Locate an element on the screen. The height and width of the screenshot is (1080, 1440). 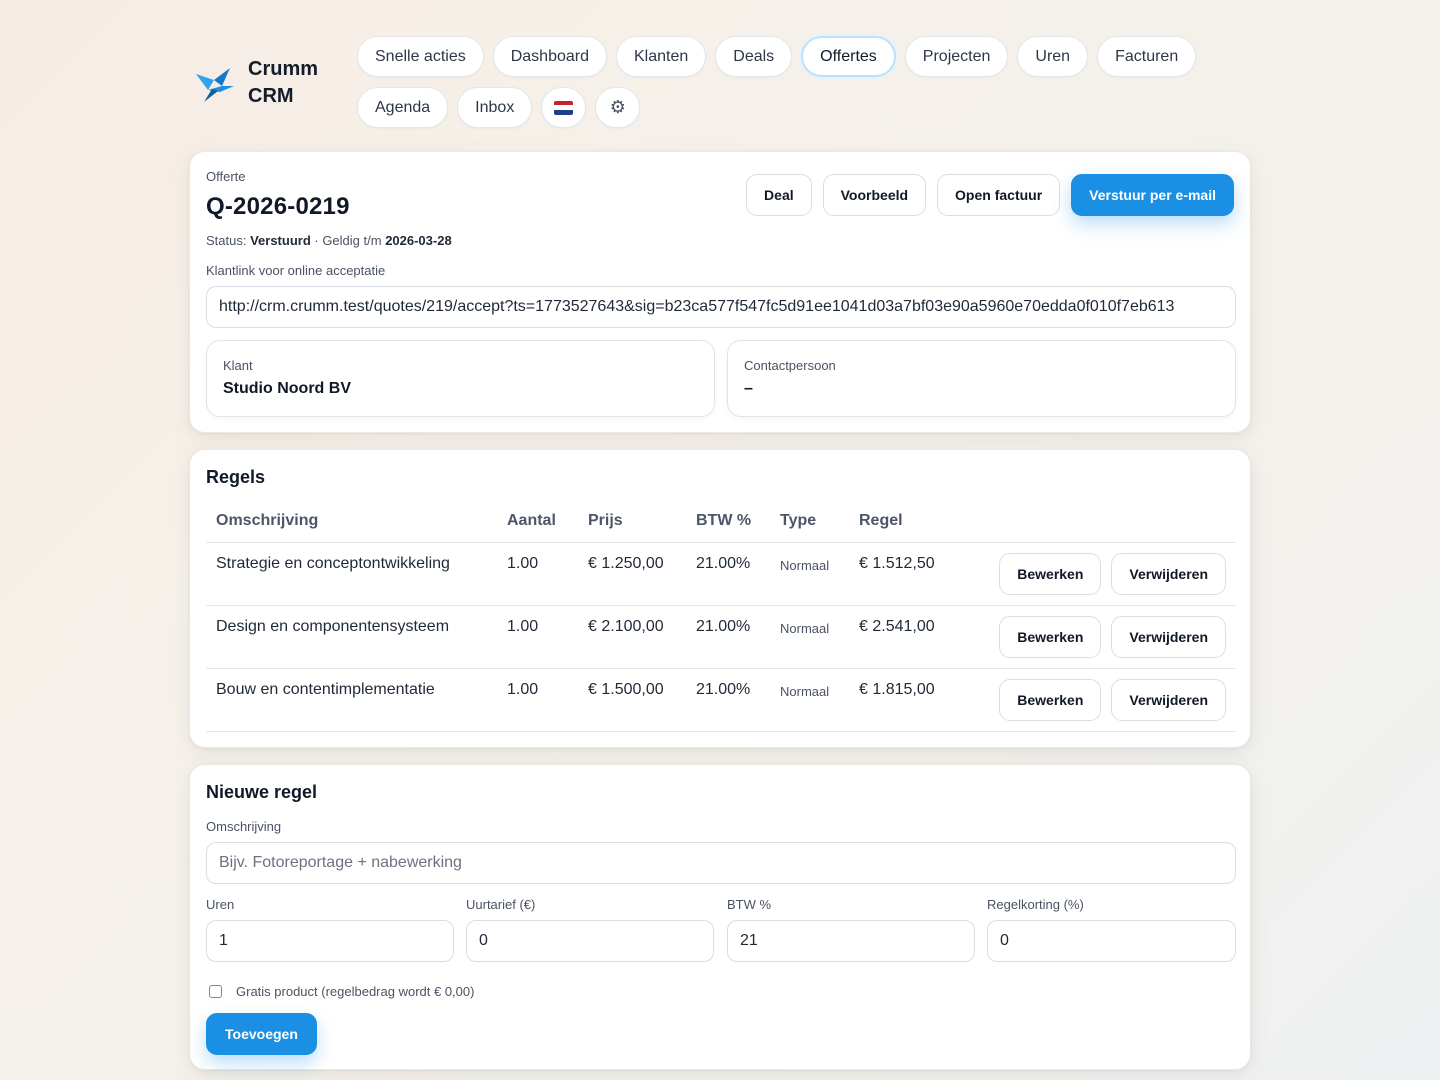
description-label: Omschrijving is located at coordinates (244, 826).